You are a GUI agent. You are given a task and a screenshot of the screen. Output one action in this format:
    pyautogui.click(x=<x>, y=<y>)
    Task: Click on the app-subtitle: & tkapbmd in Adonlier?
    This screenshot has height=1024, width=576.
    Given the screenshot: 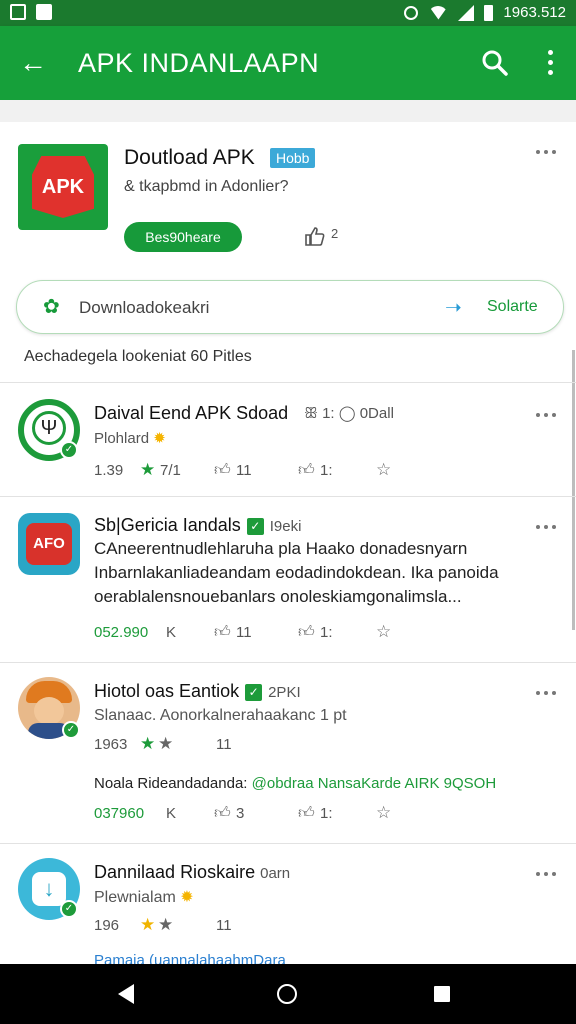 What is the action you would take?
    pyautogui.click(x=206, y=186)
    